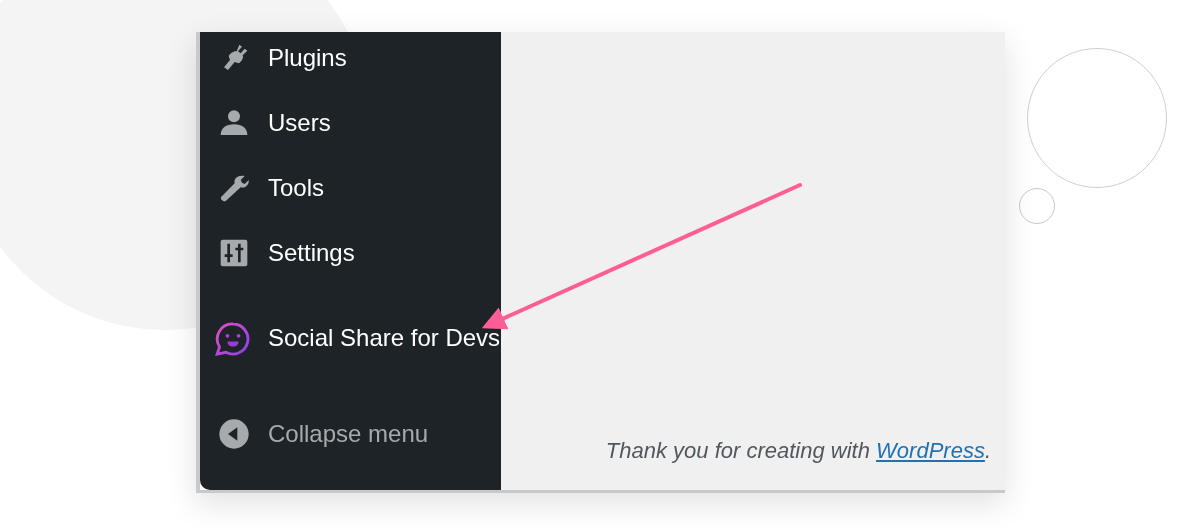  What do you see at coordinates (350, 448) in the screenshot?
I see `collapse-menu-button: Collapse menu` at bounding box center [350, 448].